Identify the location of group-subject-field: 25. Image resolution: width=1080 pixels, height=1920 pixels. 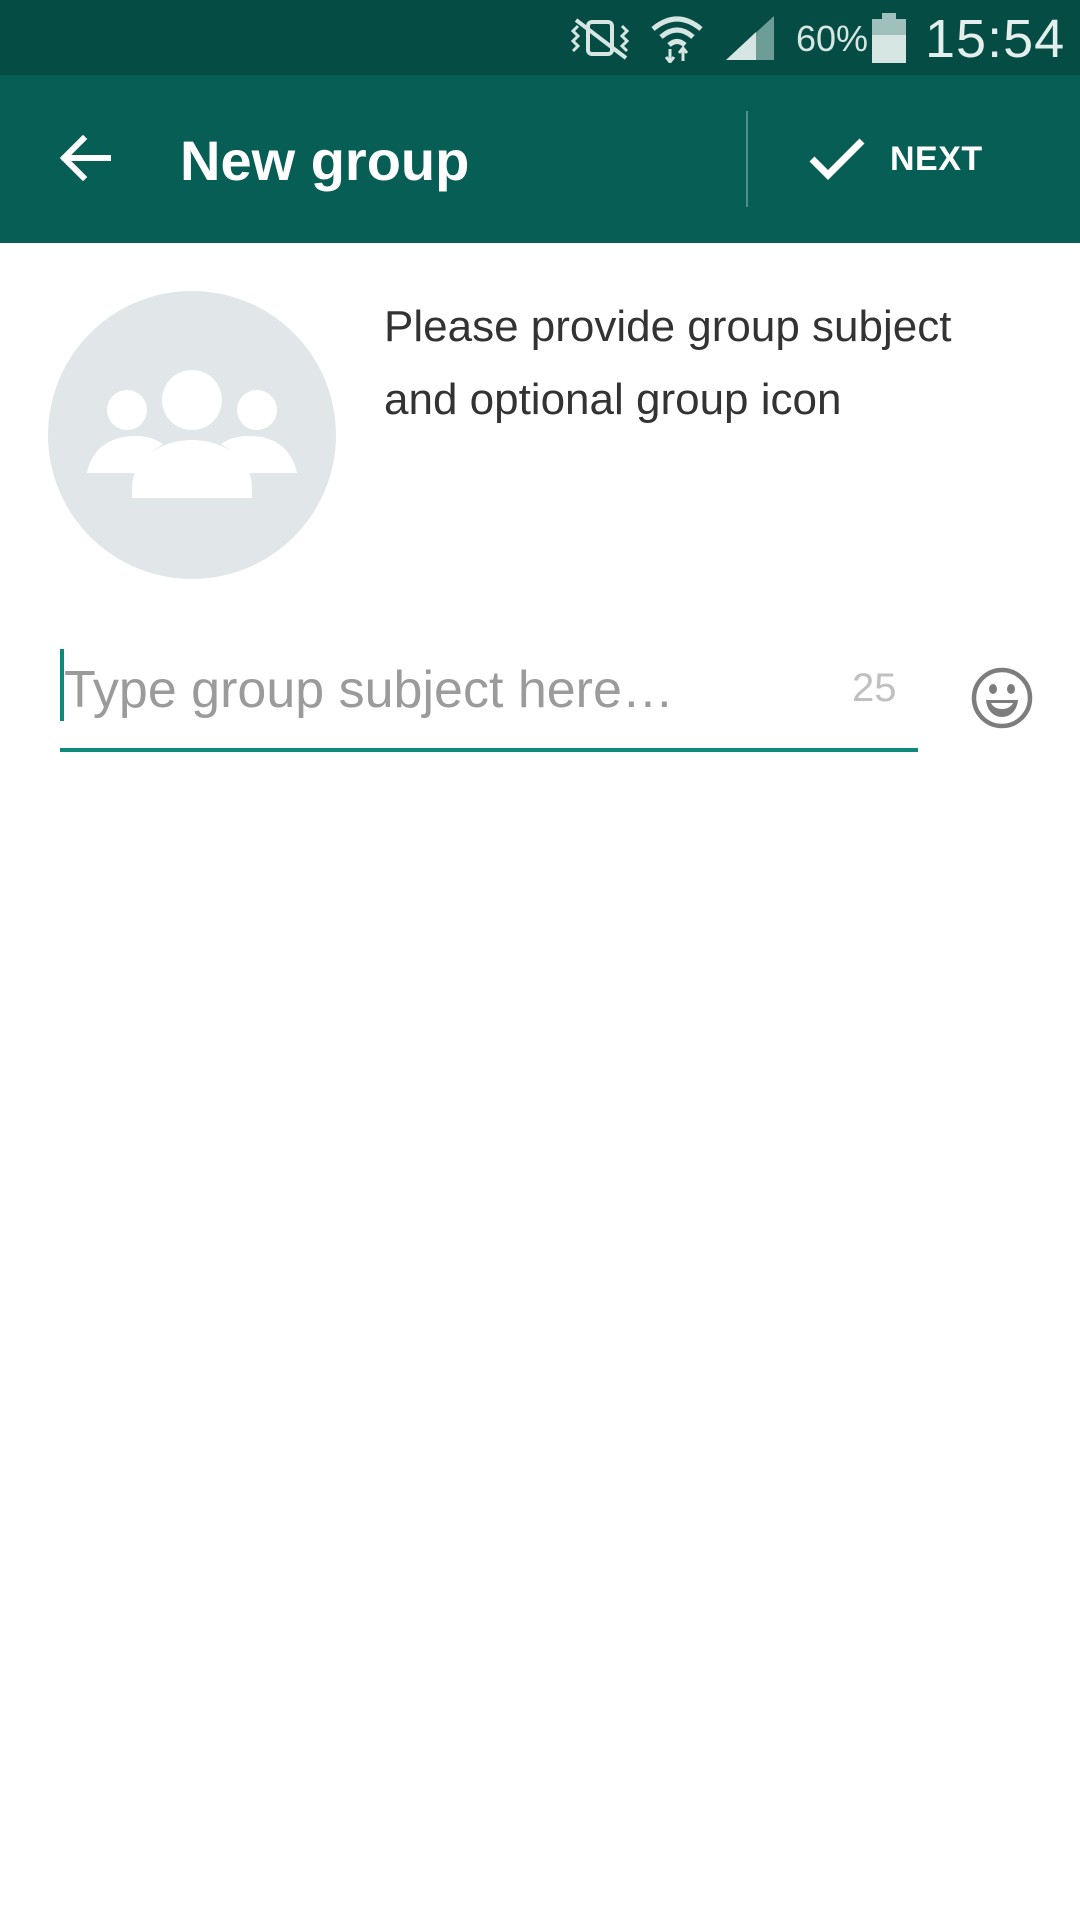
(489, 696).